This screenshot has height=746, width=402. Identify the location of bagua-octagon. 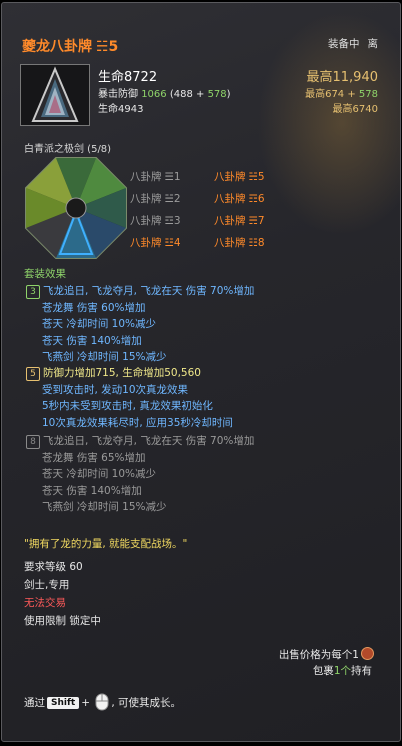
(76, 208).